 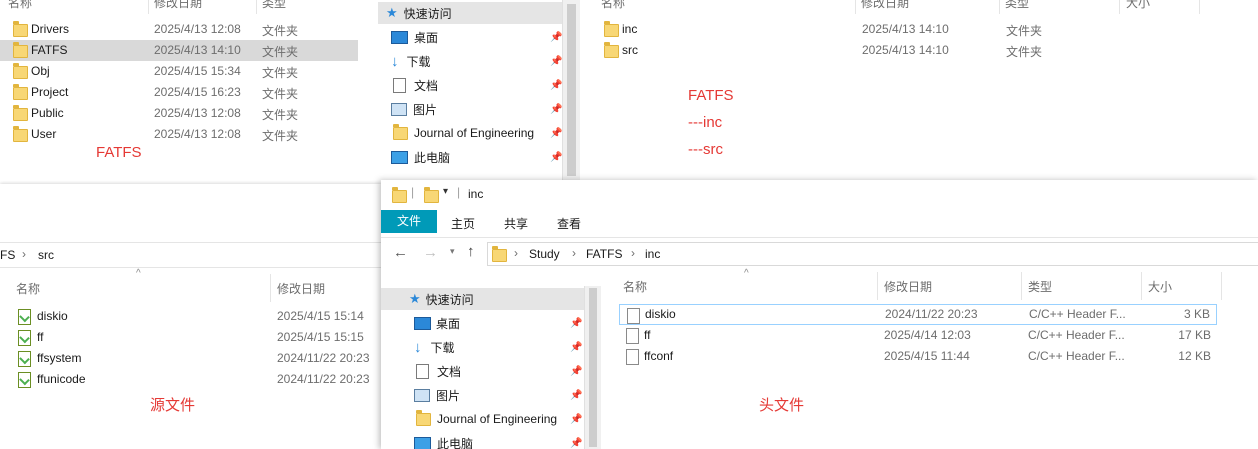 I want to click on back-arrow-icon: ←, so click(x=400, y=252).